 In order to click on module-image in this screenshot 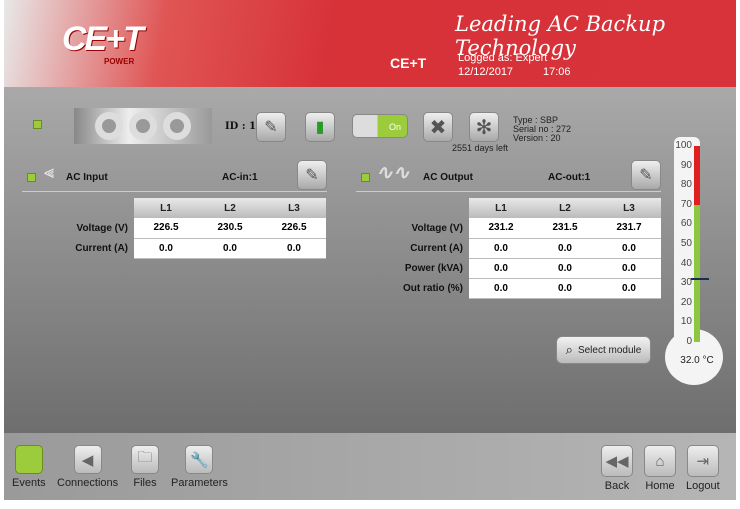, I will do `click(143, 126)`.